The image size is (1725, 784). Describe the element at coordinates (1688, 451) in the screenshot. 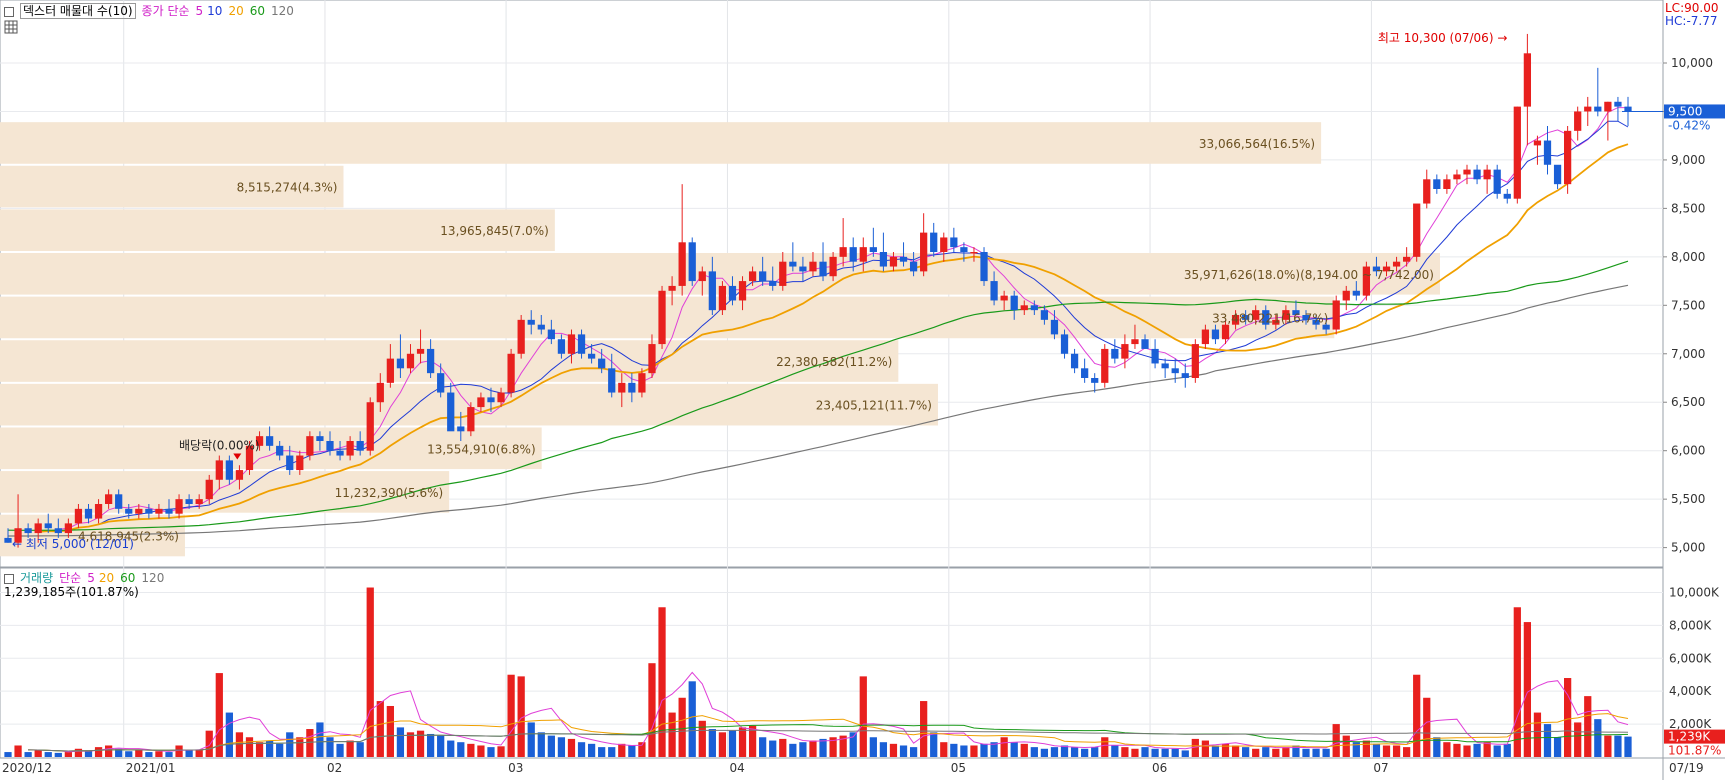

I see `price-tick-label: 6,000` at that location.